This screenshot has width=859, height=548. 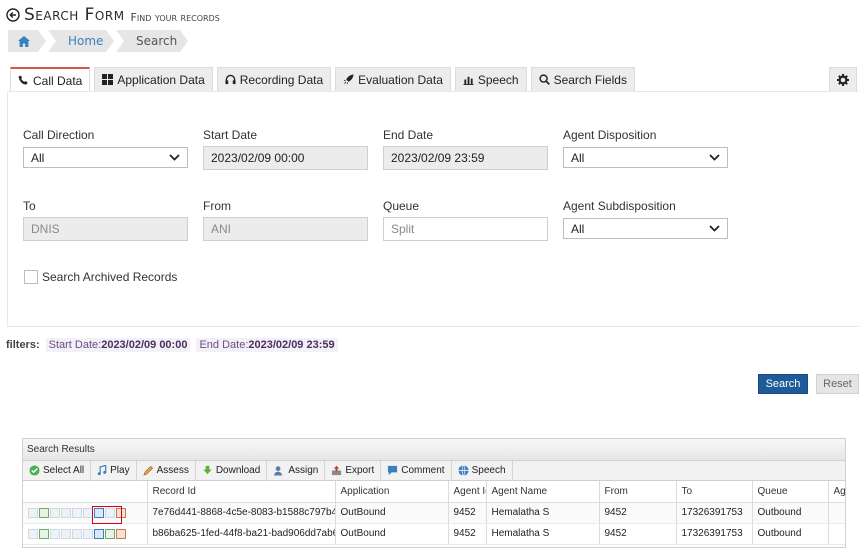 I want to click on grid-icon, so click(x=108, y=79).